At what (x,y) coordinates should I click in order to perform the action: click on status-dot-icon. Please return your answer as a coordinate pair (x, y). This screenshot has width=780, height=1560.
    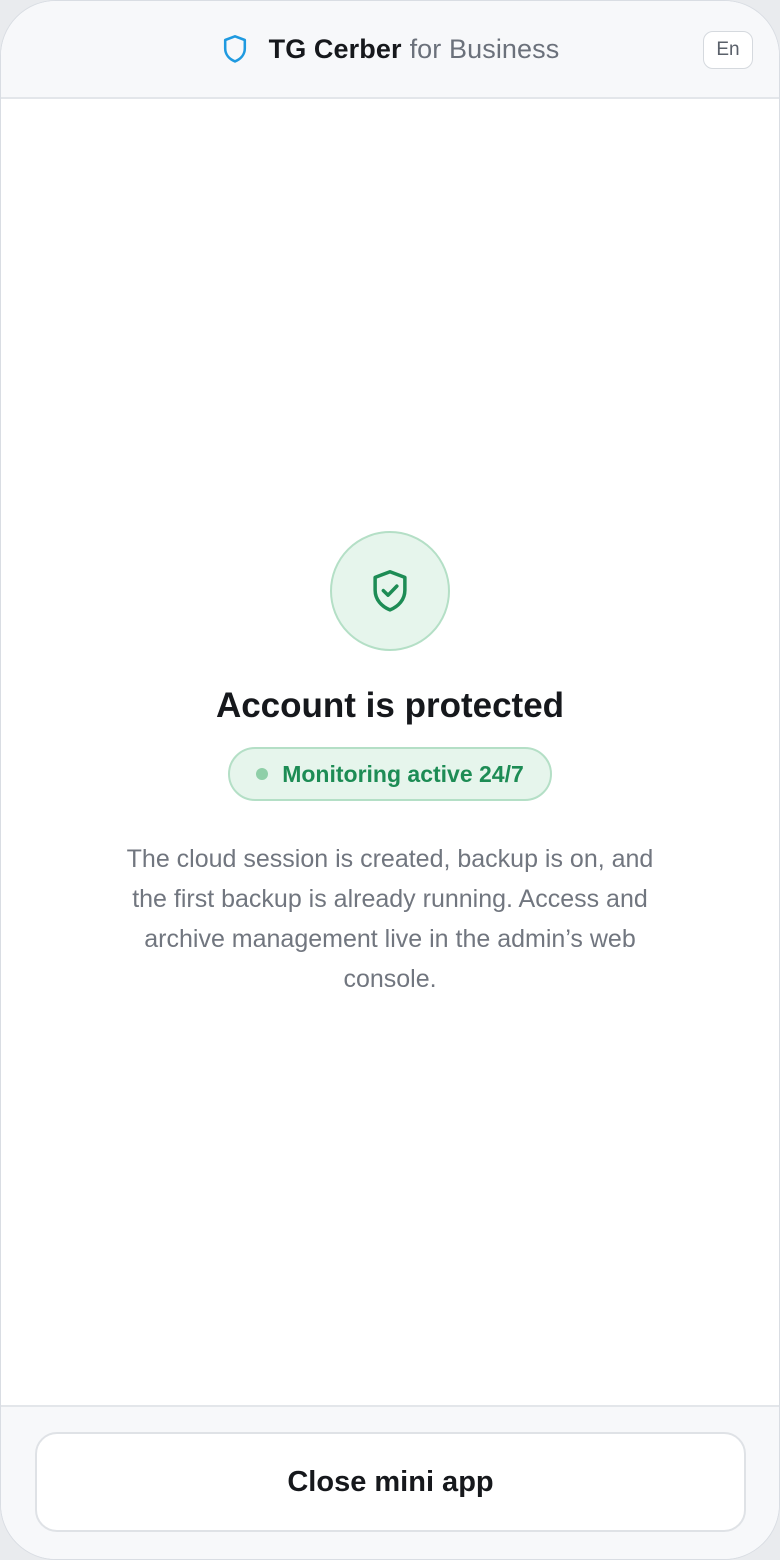
    Looking at the image, I should click on (262, 774).